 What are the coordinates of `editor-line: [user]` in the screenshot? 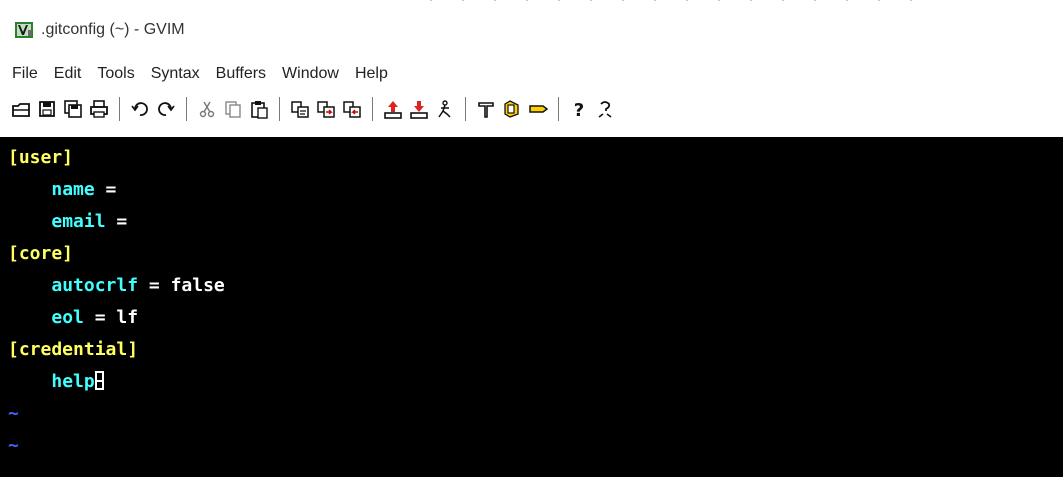 It's located at (40, 158).